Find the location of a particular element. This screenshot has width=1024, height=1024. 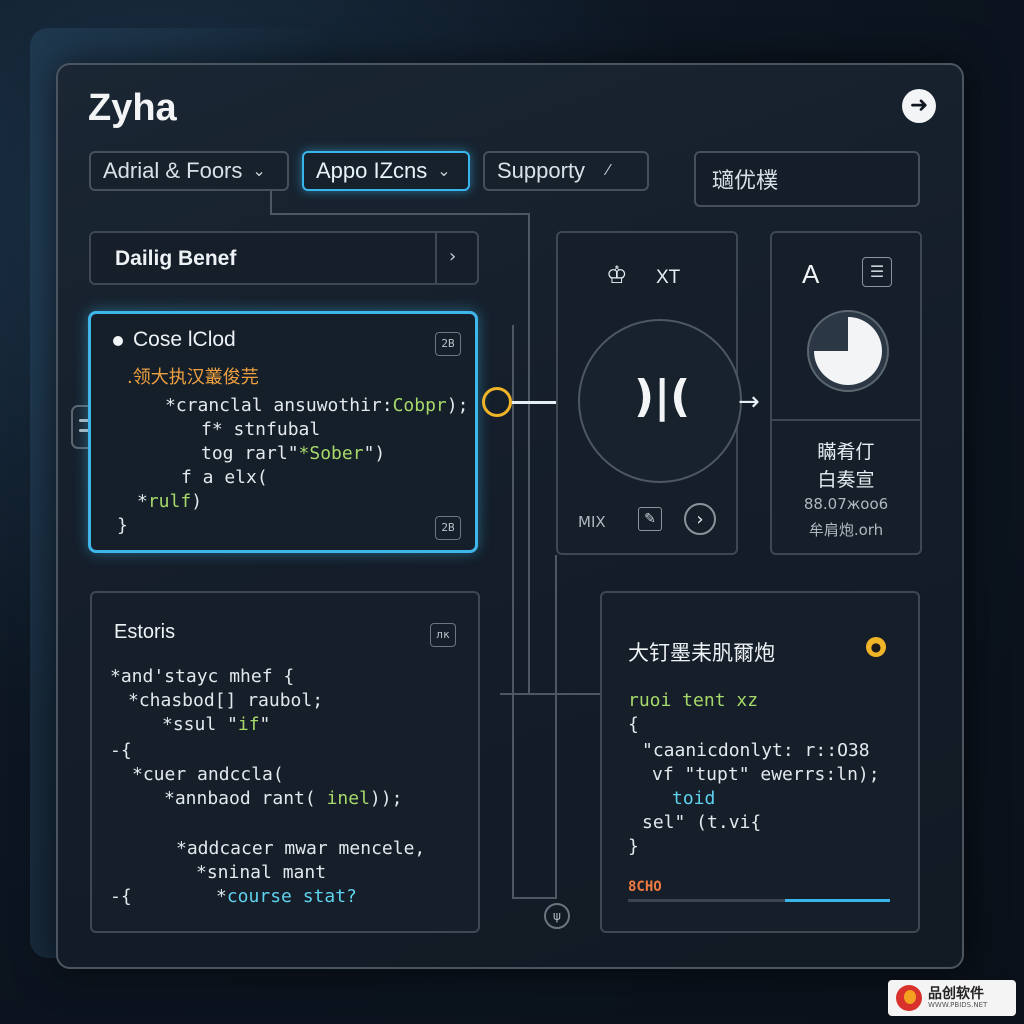

dropdown-label: Appo IZcns is located at coordinates (372, 170).